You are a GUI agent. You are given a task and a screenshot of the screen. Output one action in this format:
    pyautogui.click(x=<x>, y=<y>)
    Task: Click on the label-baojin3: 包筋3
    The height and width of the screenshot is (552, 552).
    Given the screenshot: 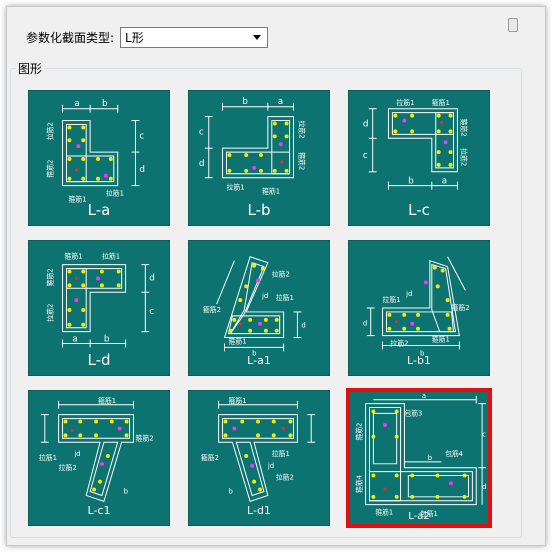 What is the action you would take?
    pyautogui.click(x=413, y=412)
    